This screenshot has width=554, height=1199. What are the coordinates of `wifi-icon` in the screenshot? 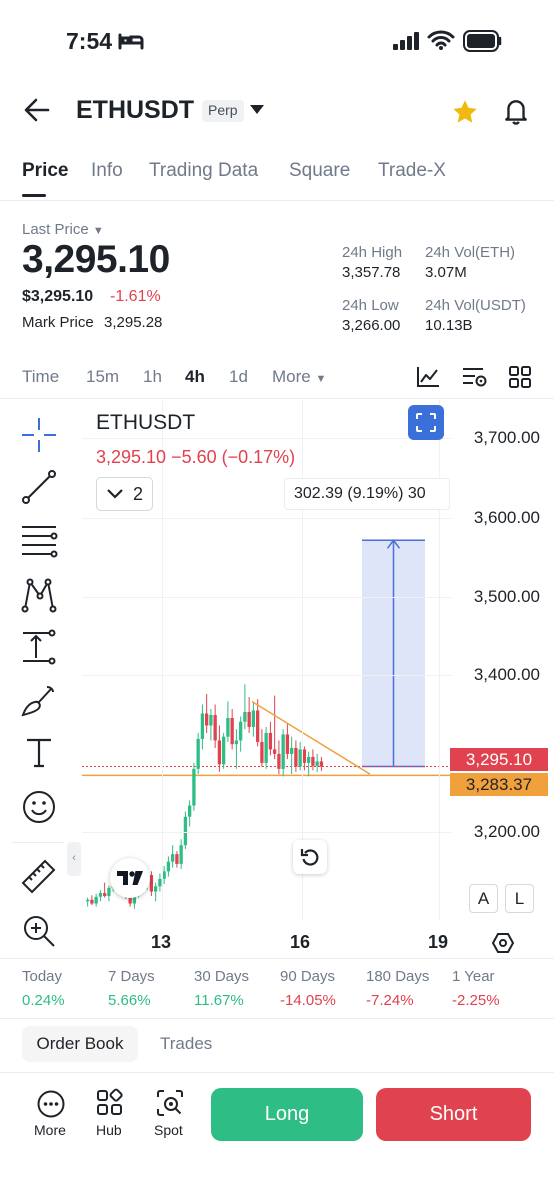 It's located at (441, 40).